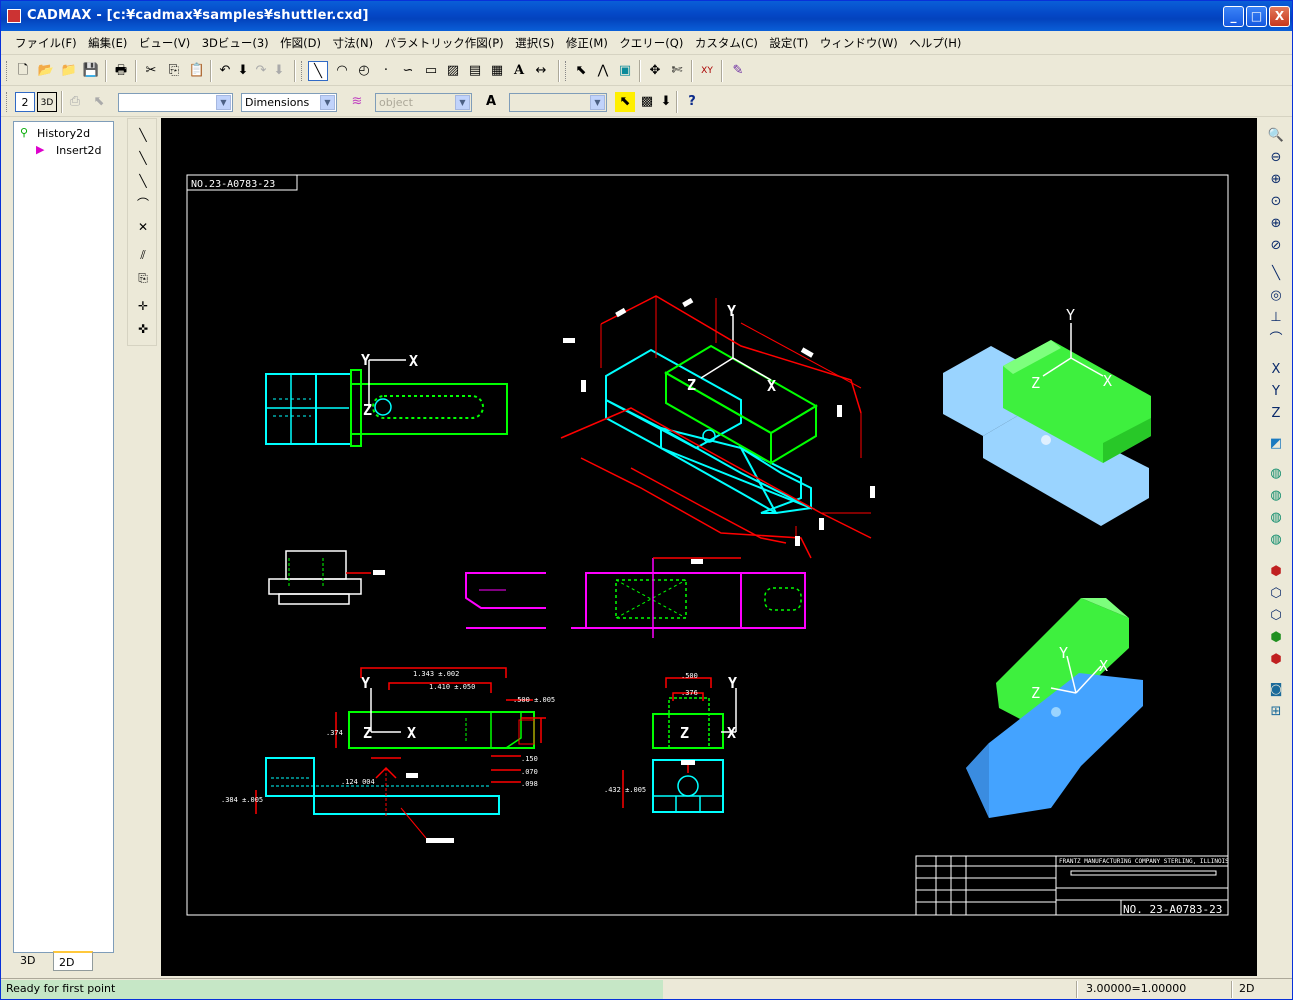 This screenshot has width=1293, height=1000. What do you see at coordinates (164, 41) in the screenshot?
I see `menu-view: ビュー(V)` at bounding box center [164, 41].